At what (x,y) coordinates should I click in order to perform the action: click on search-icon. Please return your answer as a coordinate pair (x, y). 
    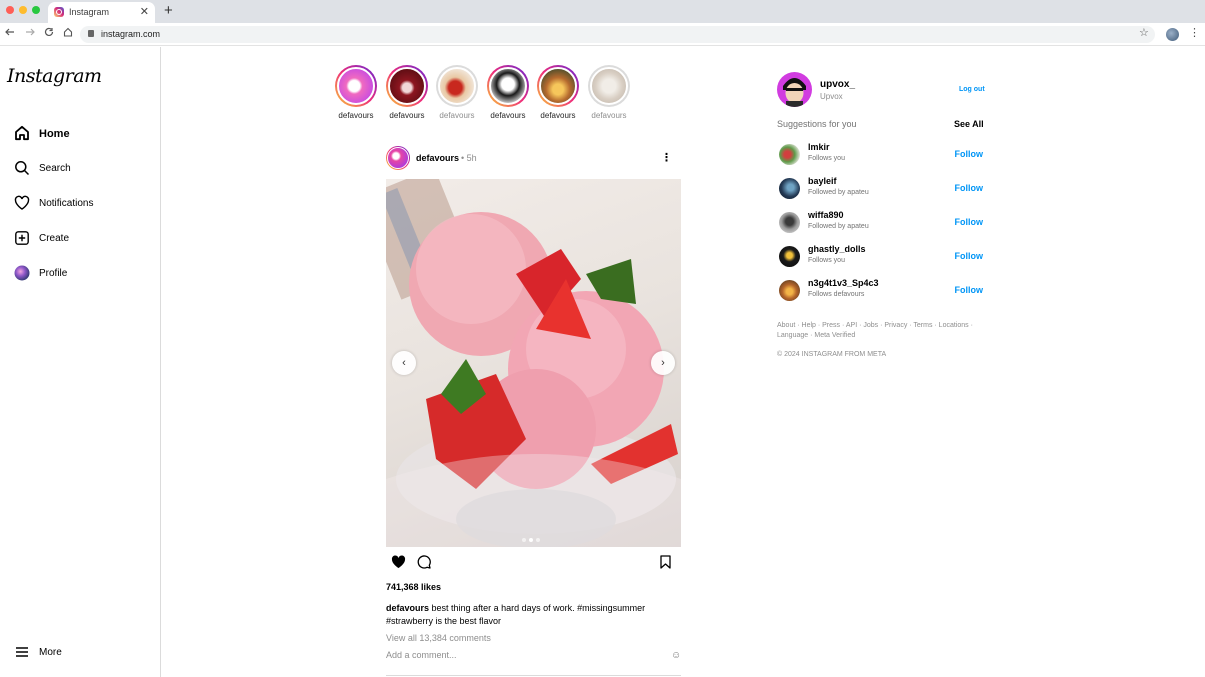
    Looking at the image, I should click on (22, 168).